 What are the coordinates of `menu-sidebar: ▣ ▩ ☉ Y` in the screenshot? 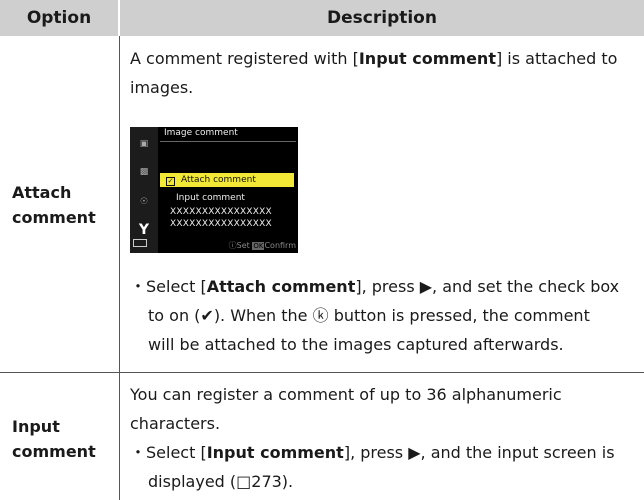 It's located at (144, 190).